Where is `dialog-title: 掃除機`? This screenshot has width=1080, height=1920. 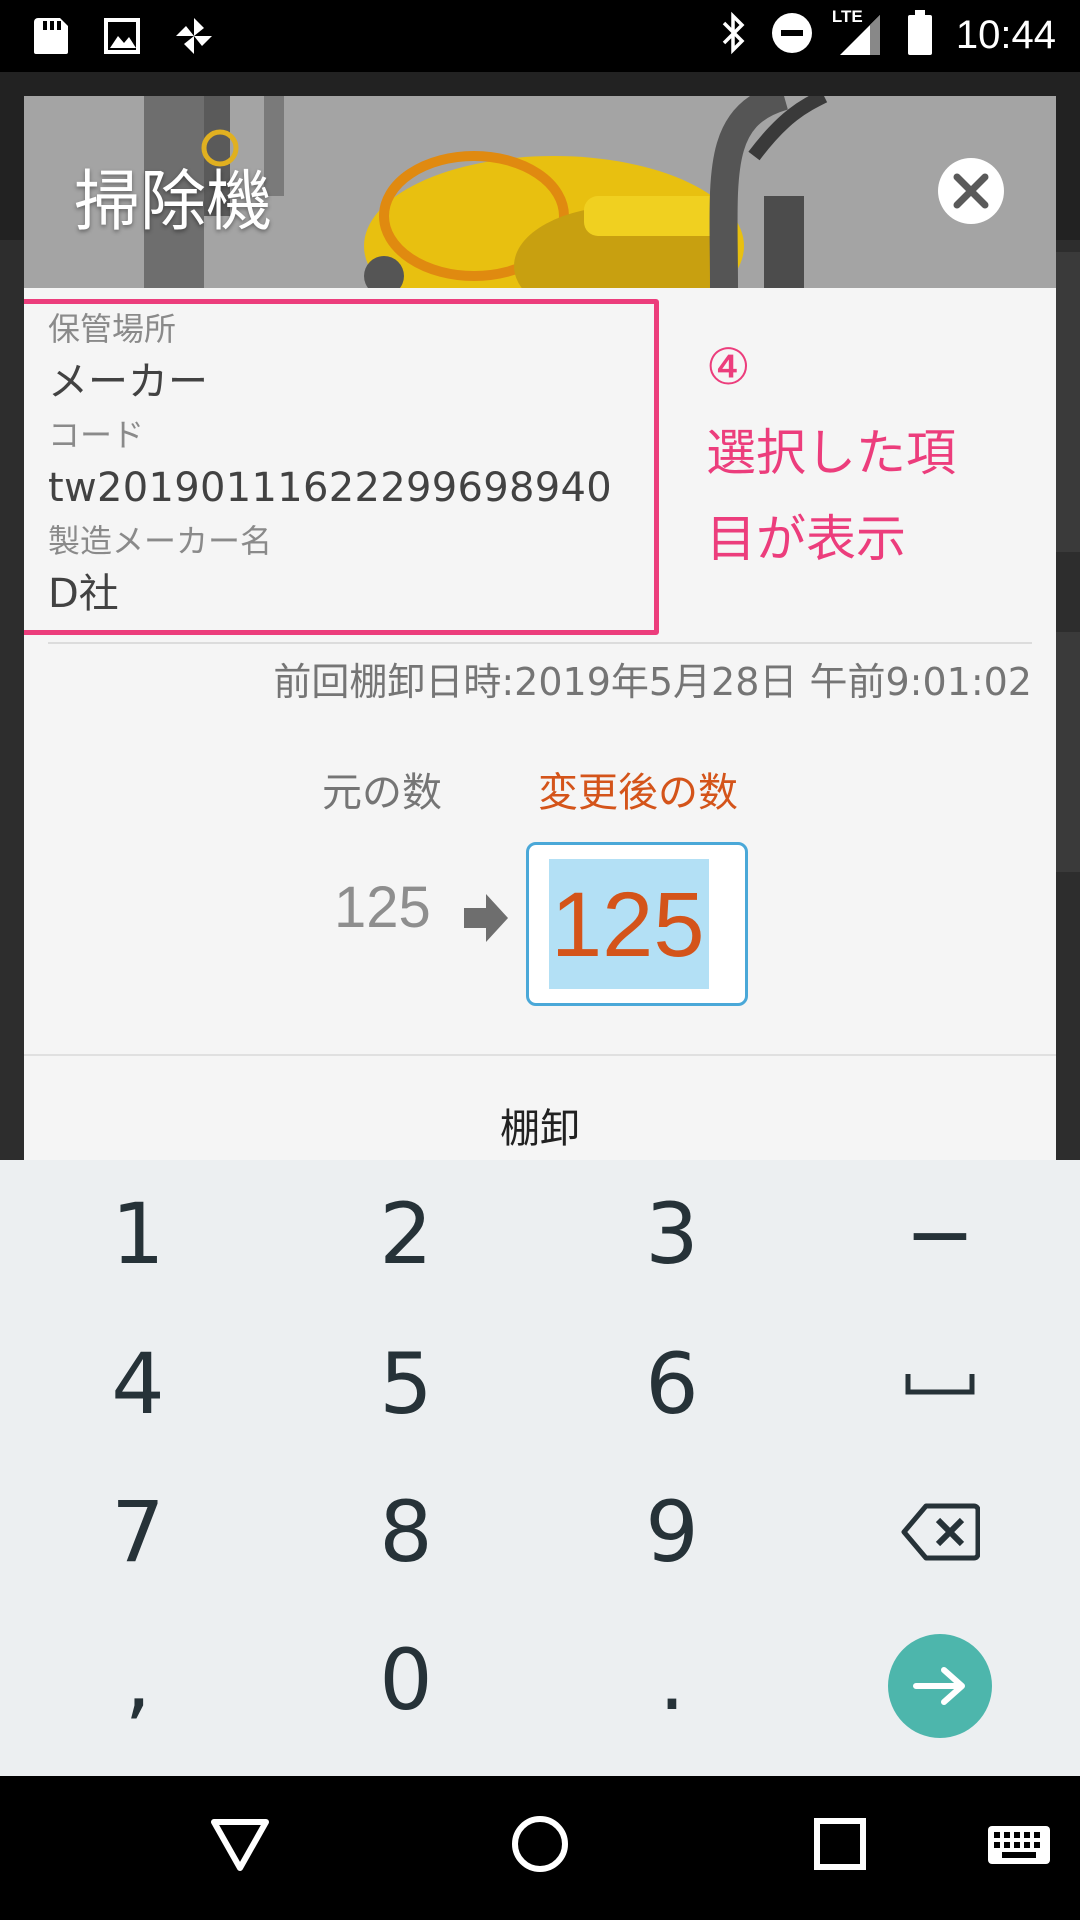 dialog-title: 掃除機 is located at coordinates (173, 201).